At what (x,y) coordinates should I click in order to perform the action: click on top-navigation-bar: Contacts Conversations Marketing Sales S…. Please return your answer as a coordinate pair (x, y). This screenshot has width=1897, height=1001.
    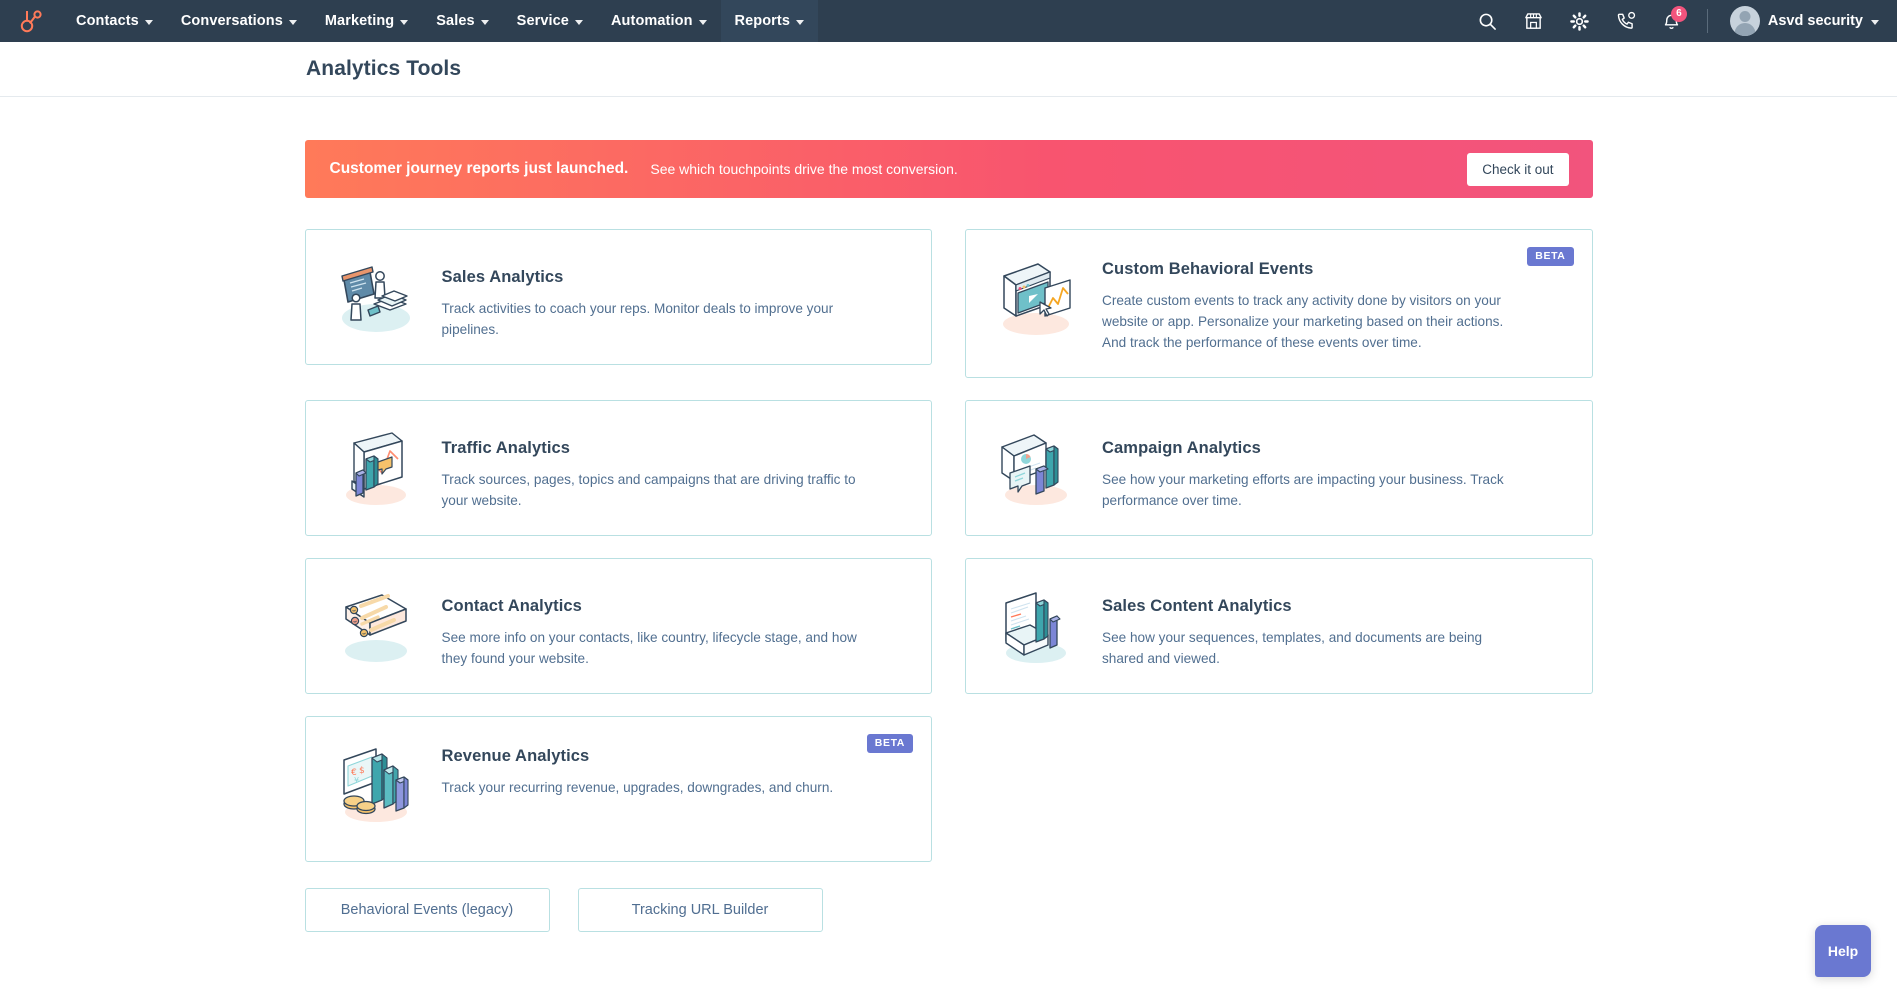
    Looking at the image, I should click on (948, 21).